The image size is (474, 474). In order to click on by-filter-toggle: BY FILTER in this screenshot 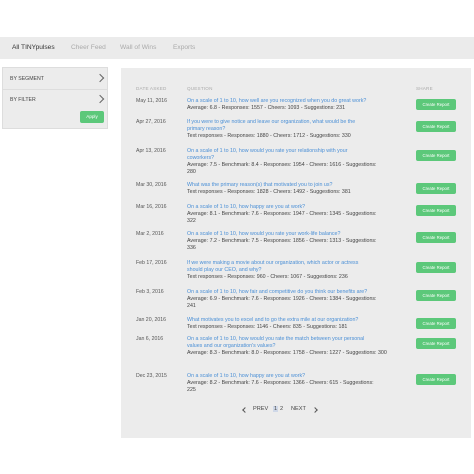, I will do `click(23, 100)`.